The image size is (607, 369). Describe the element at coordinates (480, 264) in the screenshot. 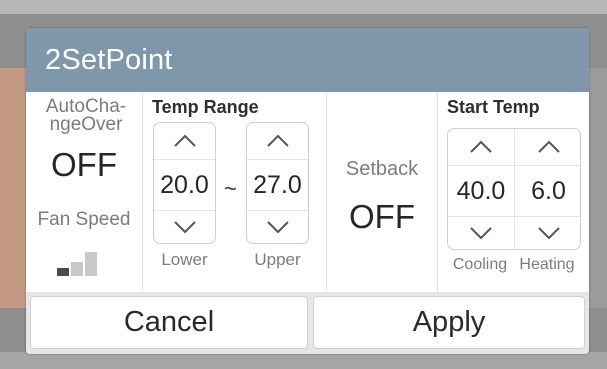

I see `cooling-label: Cooling` at that location.